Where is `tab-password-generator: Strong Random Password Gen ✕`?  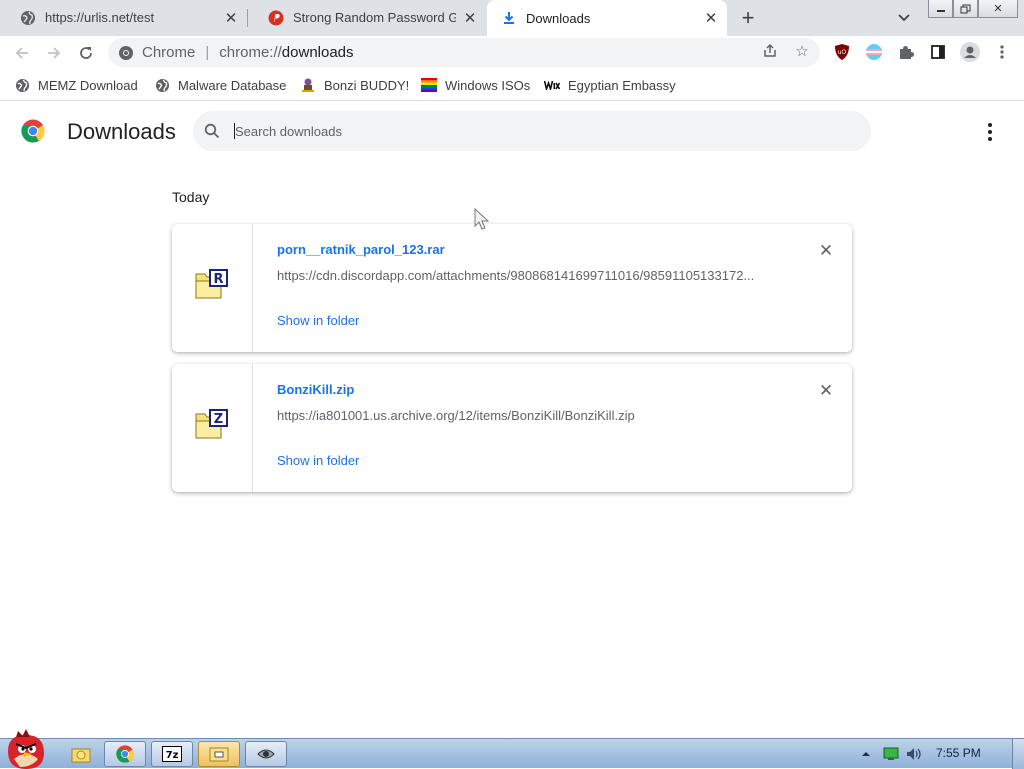
tab-password-generator: Strong Random Password Gen ✕ is located at coordinates (367, 17).